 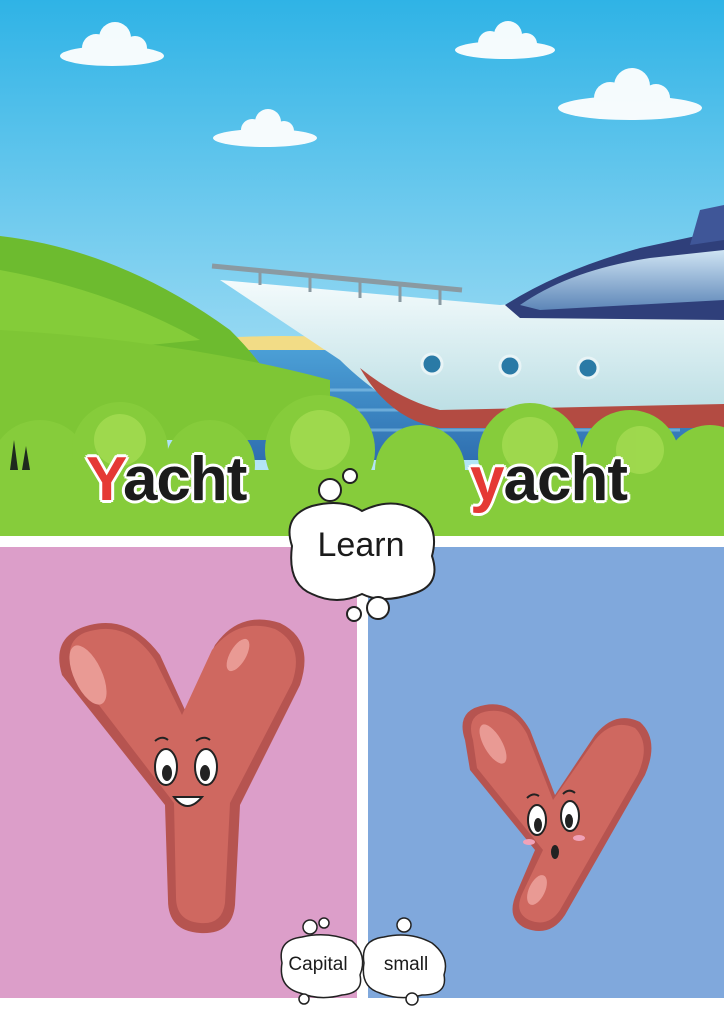 What do you see at coordinates (406, 964) in the screenshot?
I see `small-label: small` at bounding box center [406, 964].